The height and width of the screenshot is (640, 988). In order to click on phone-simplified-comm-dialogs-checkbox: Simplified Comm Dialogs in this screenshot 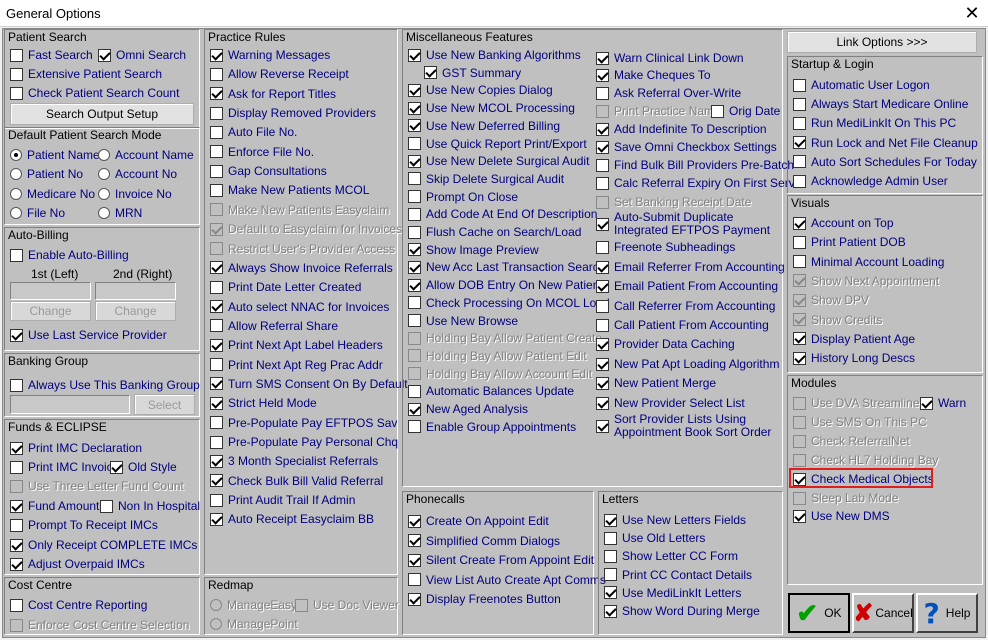, I will do `click(484, 541)`.